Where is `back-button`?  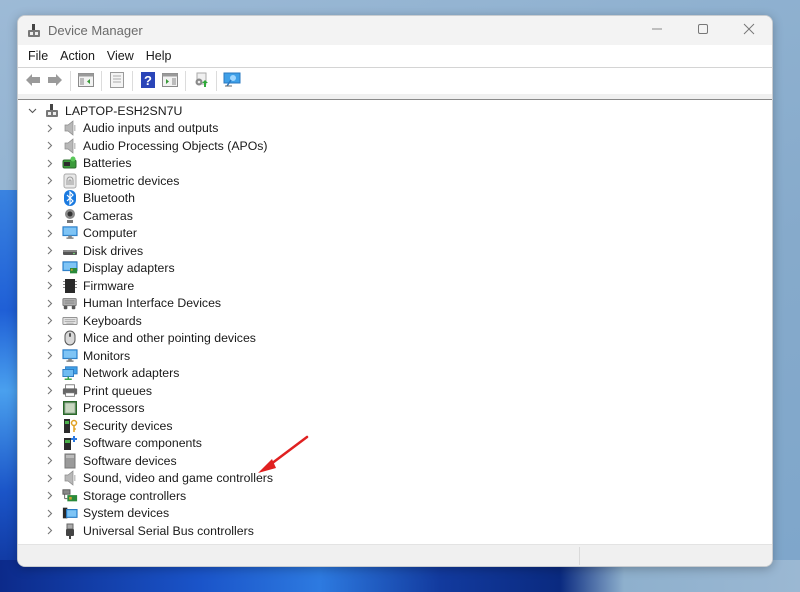
back-button is located at coordinates (33, 81).